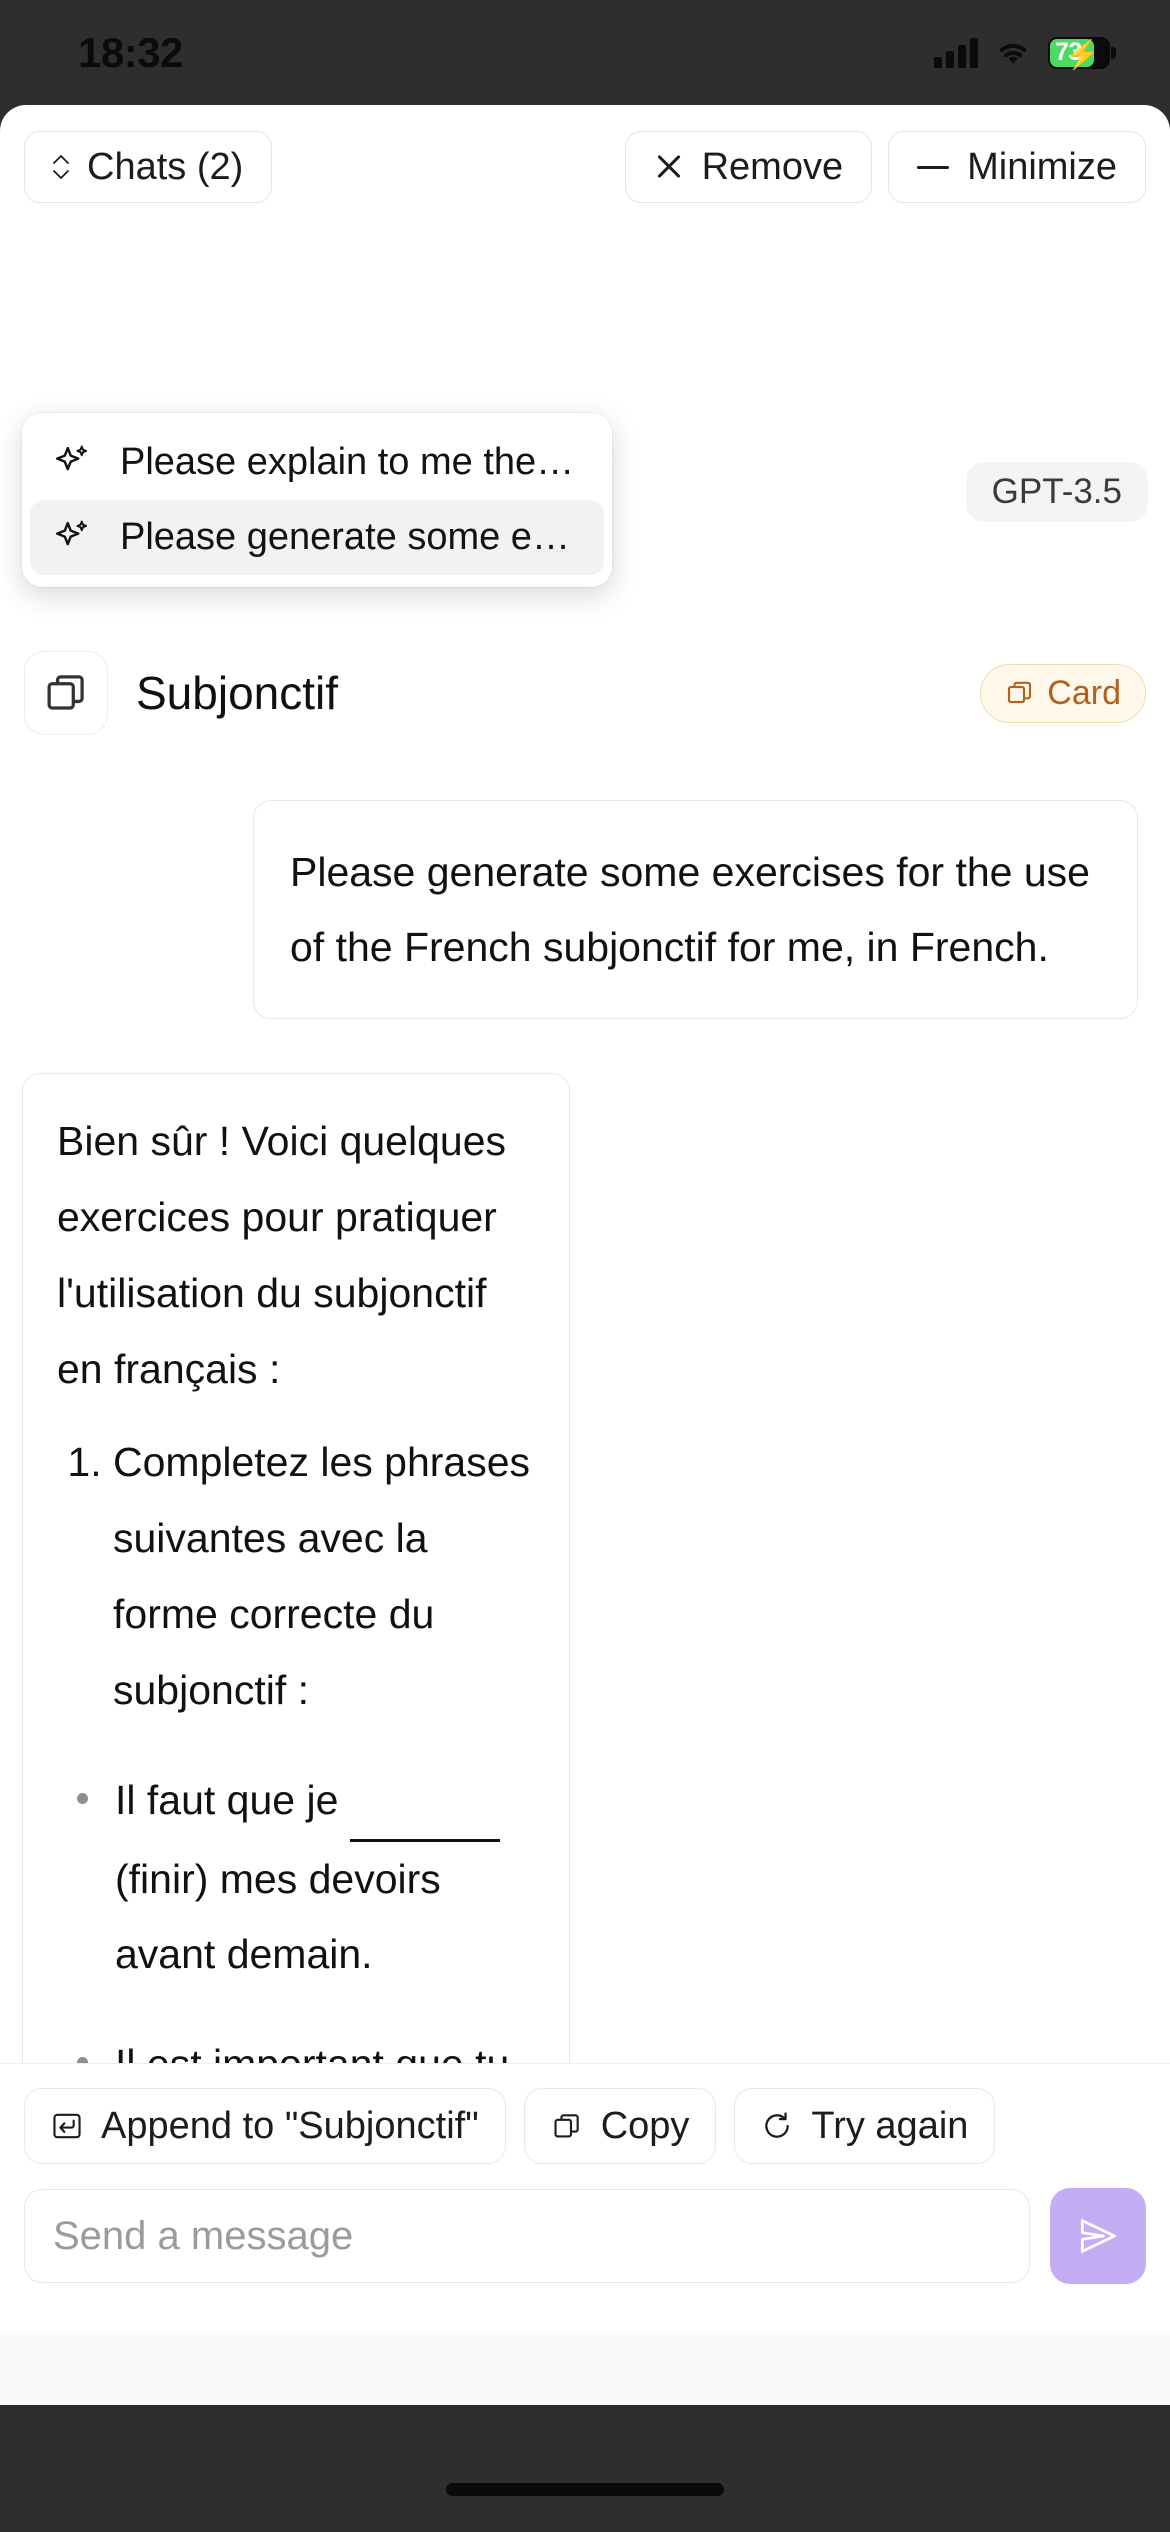 The height and width of the screenshot is (2532, 1170). I want to click on status-bar: 18:32 73 ⚡, so click(585, 52).